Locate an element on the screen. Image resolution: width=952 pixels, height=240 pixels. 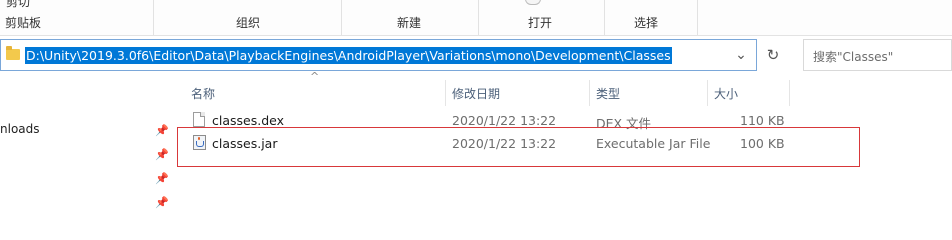
column-header-modified: 修改日期 is located at coordinates (476, 94).